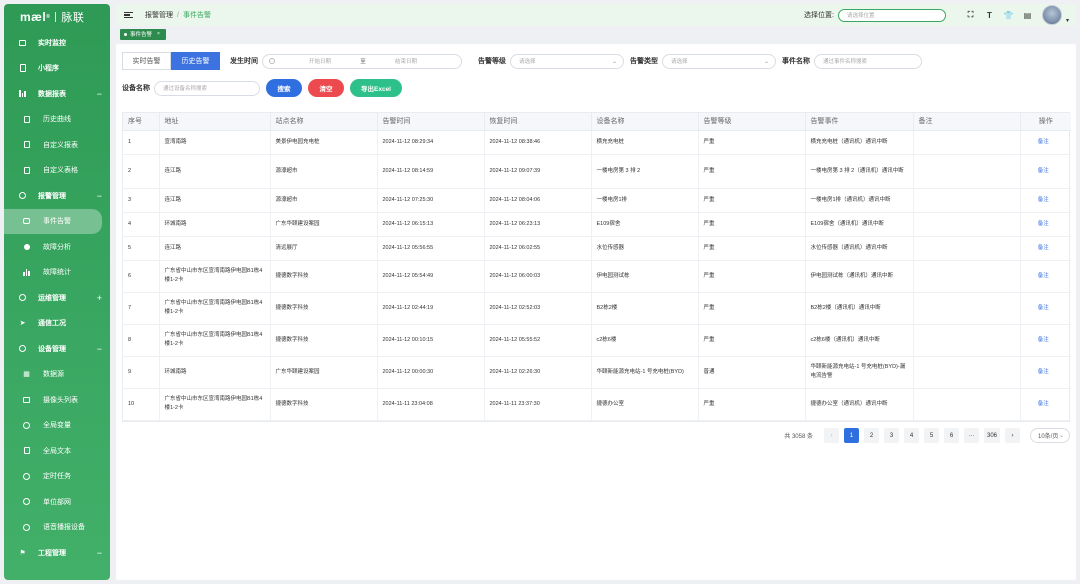  Describe the element at coordinates (892, 15) in the screenshot. I see `location-input: 请选择位置` at that location.